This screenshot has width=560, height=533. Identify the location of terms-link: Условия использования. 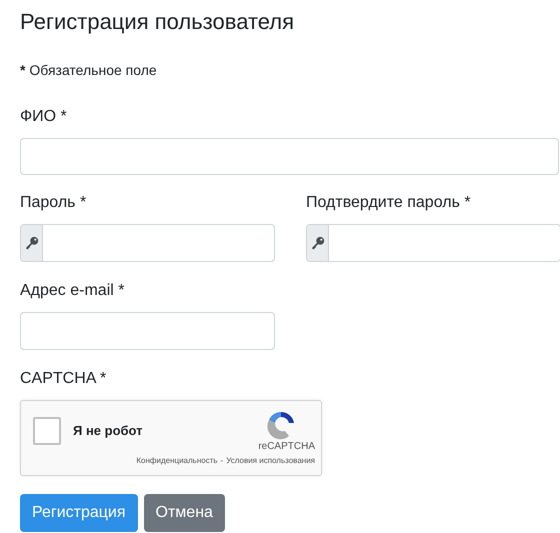
(270, 461).